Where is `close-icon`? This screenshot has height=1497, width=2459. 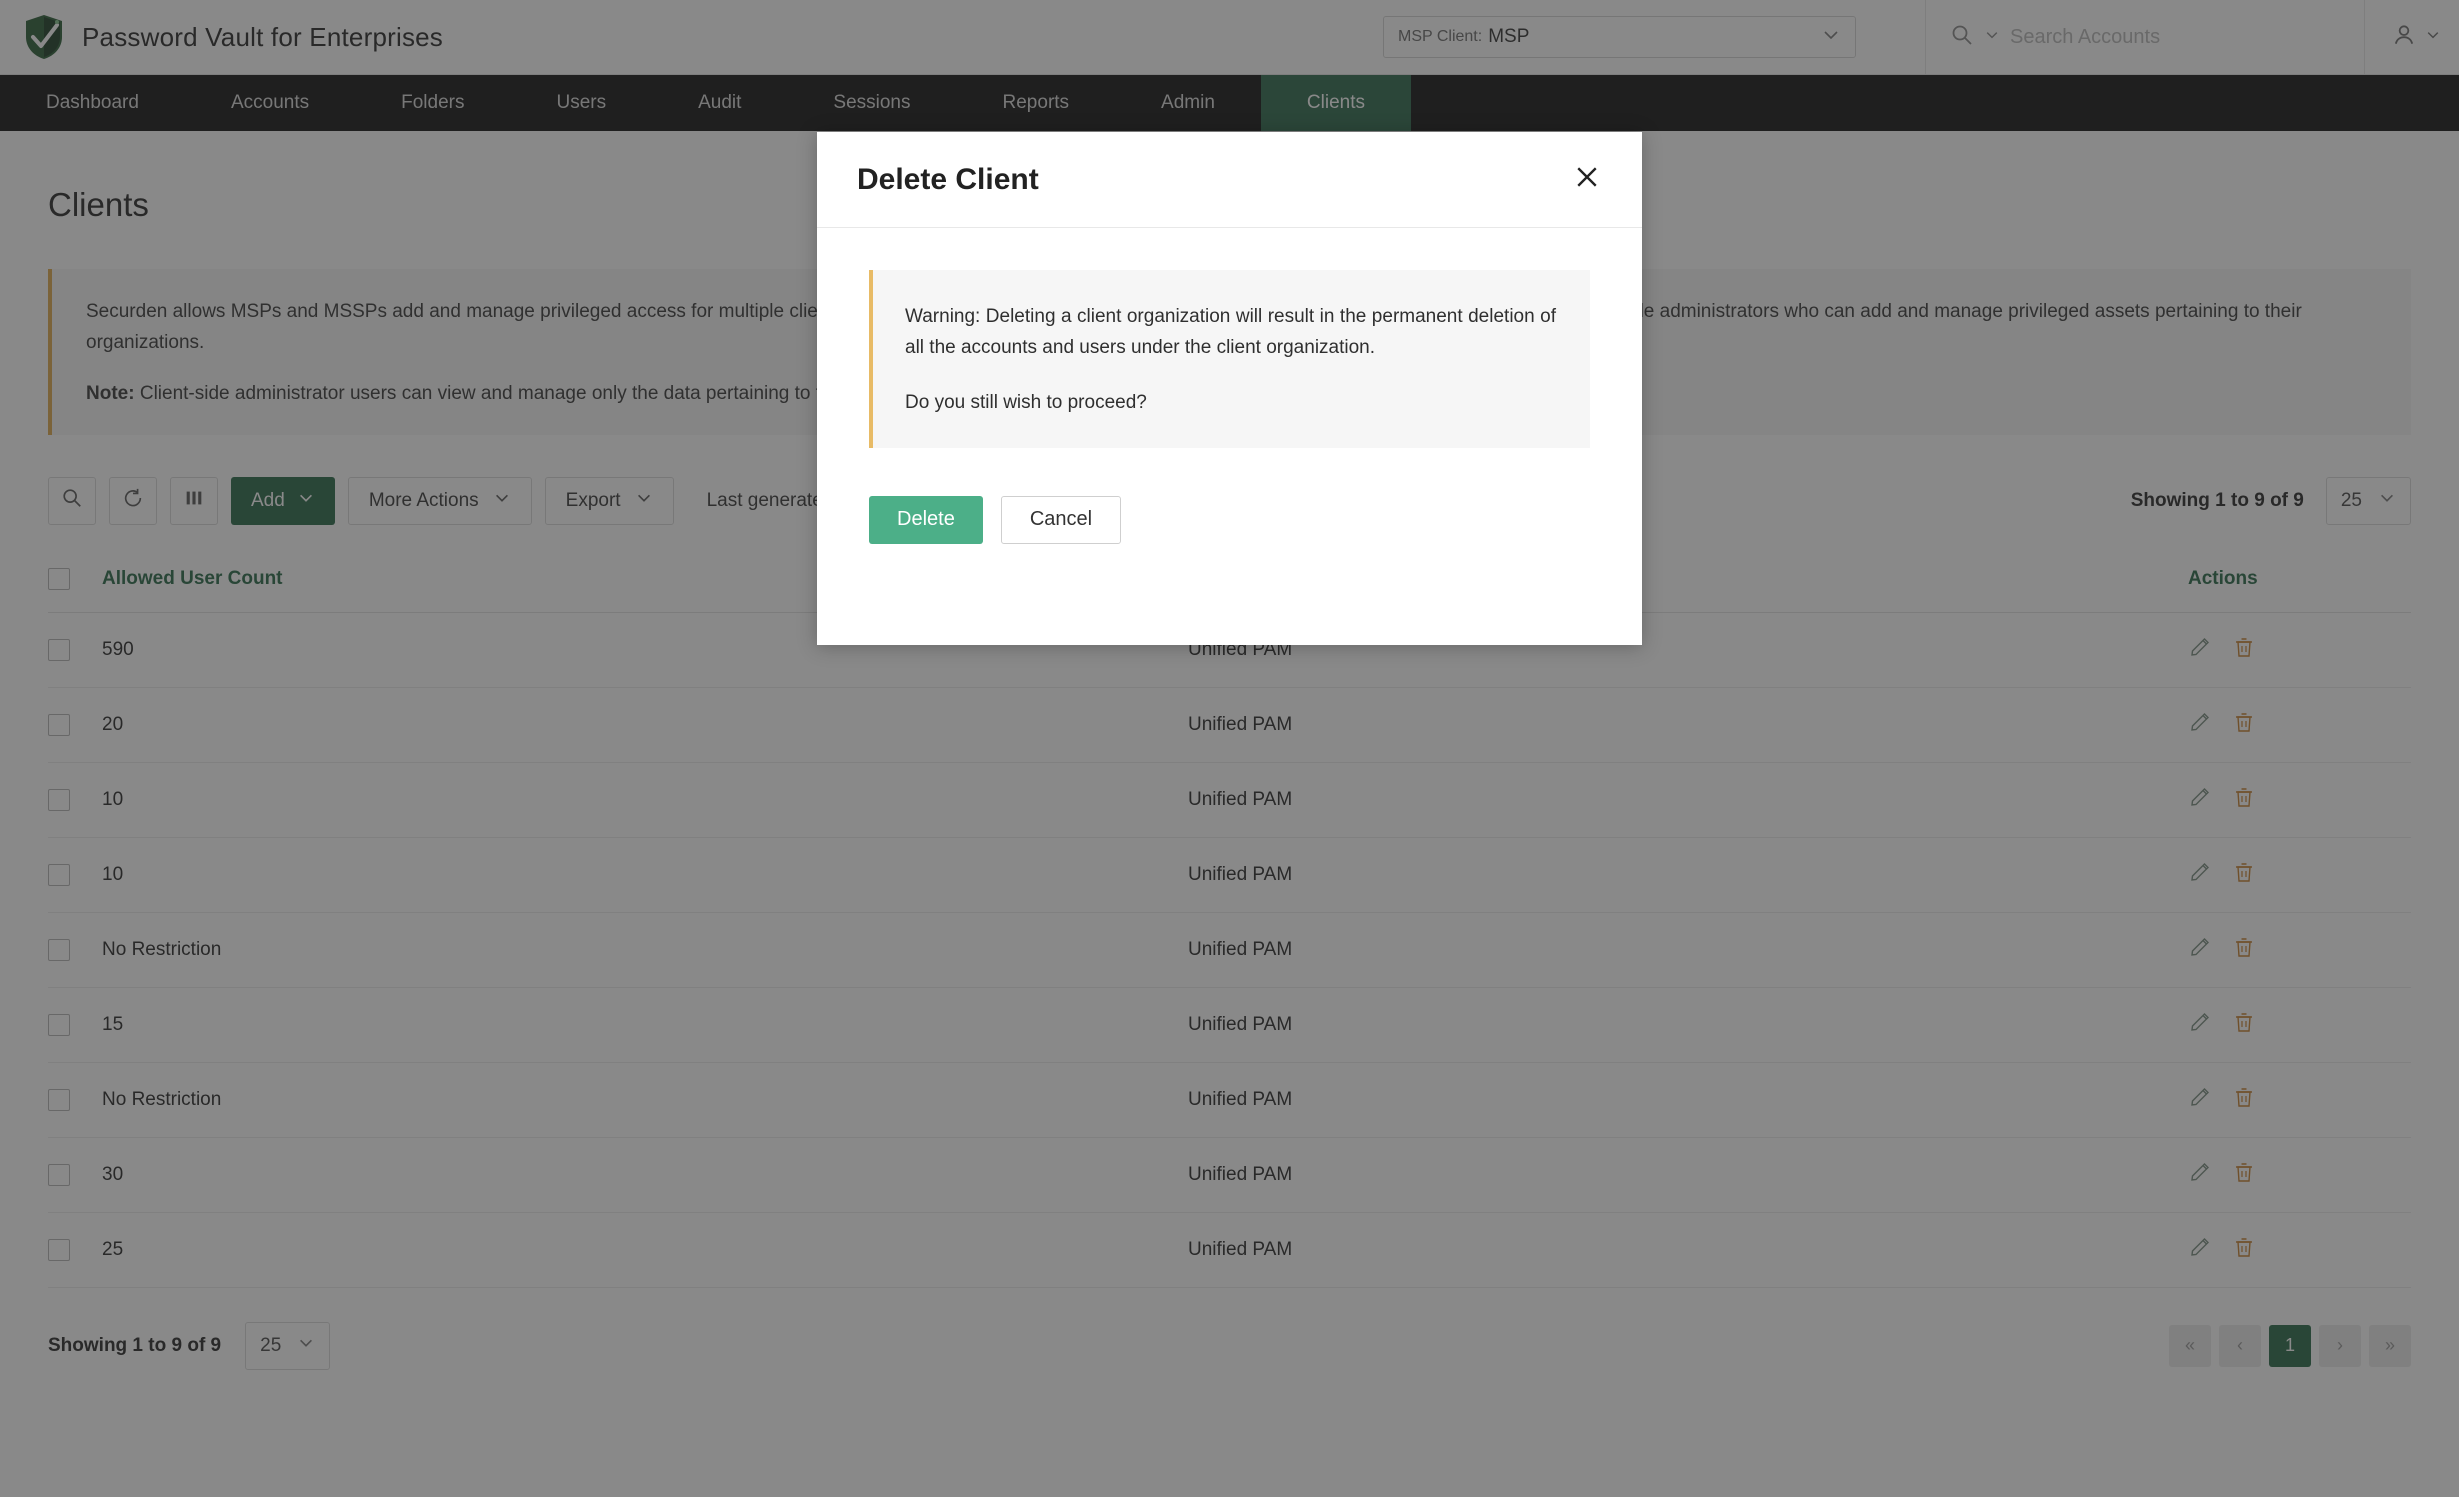 close-icon is located at coordinates (1587, 179).